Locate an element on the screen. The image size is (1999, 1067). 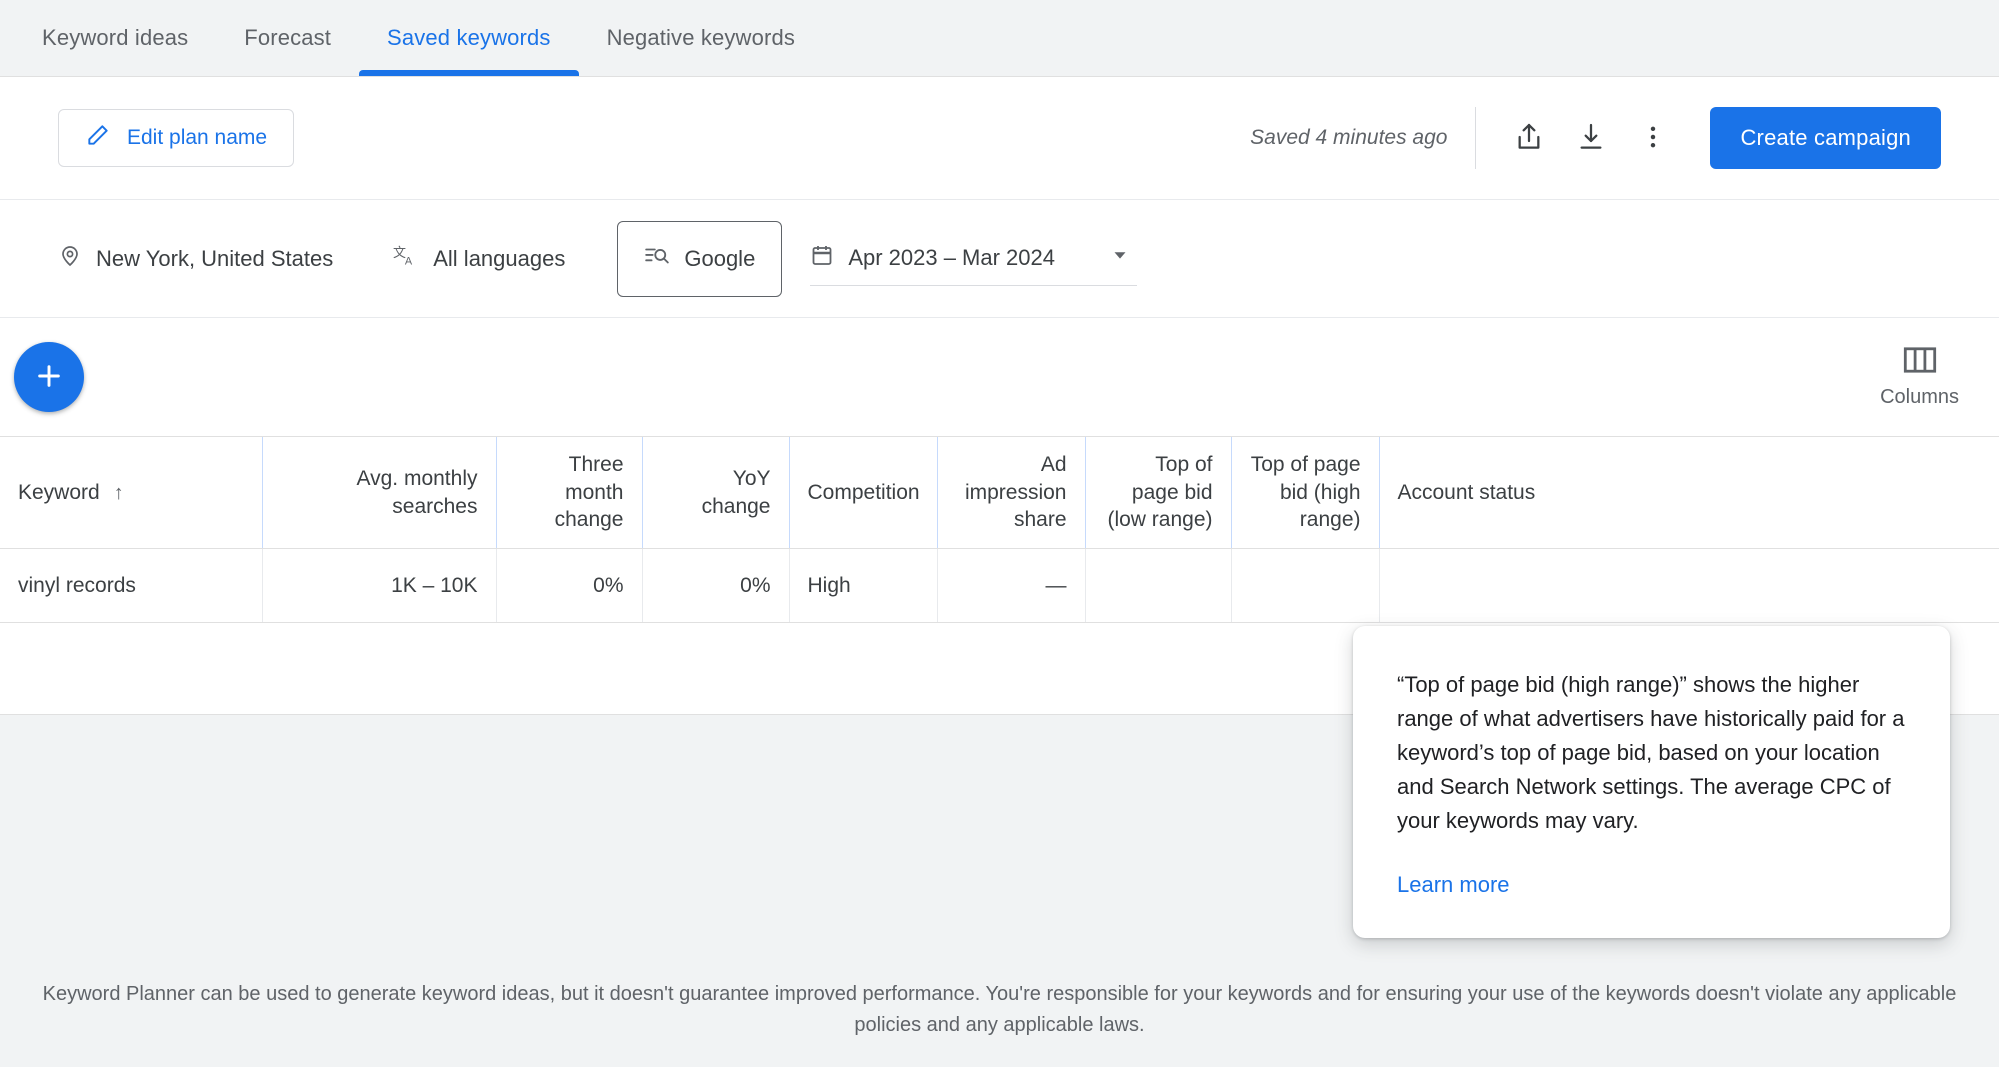
column-header-three-month-change: Three month change is located at coordinates (568, 492).